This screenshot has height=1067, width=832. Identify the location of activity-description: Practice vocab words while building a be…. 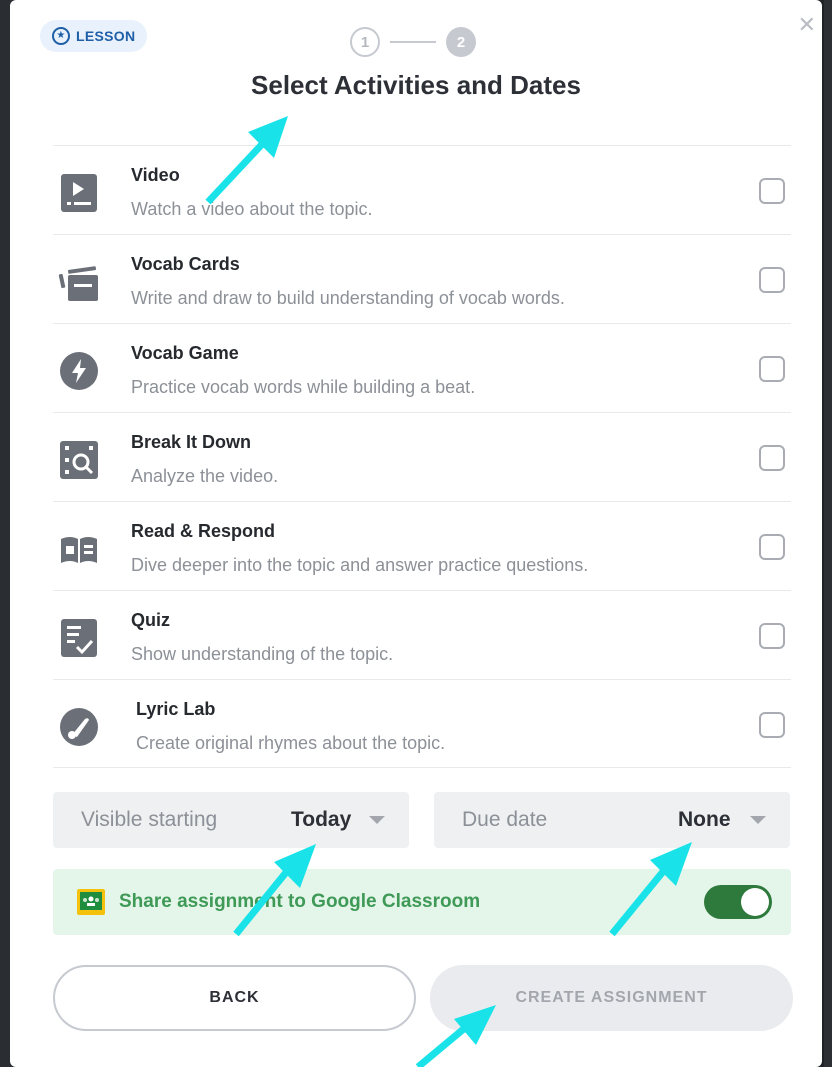
(303, 387).